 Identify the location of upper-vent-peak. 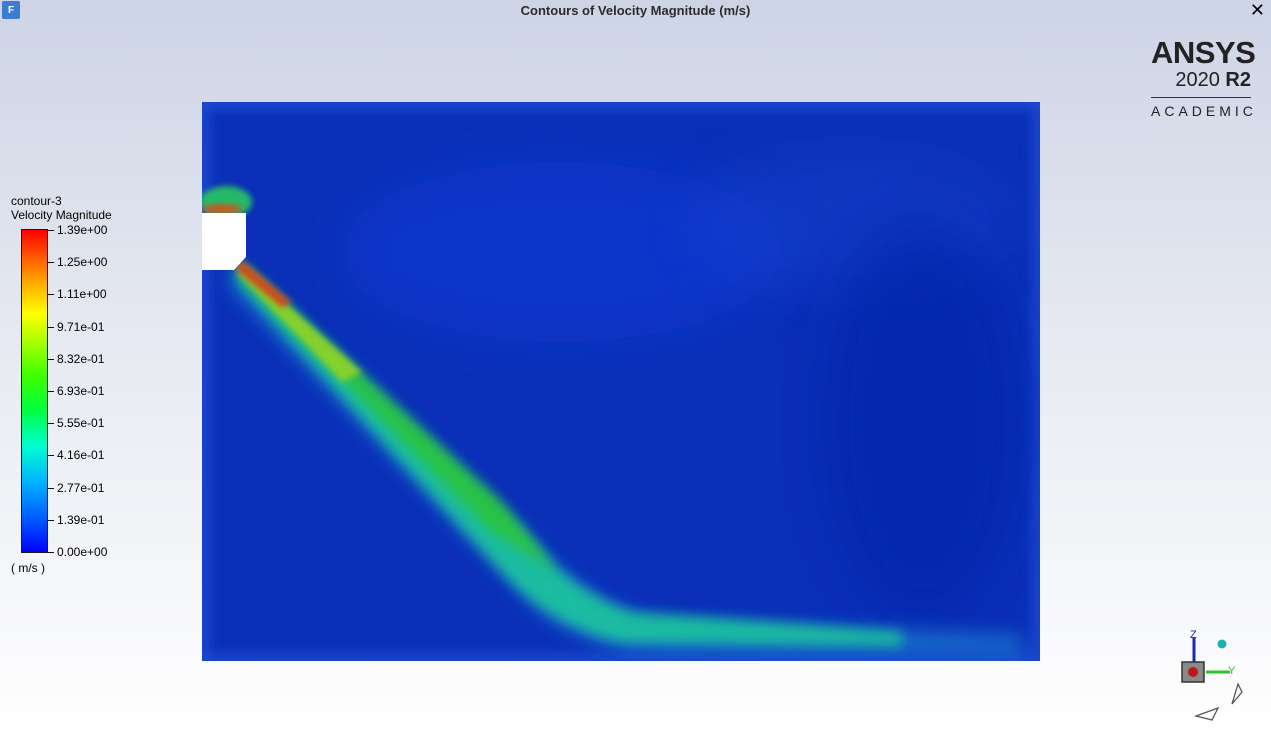
(222, 209).